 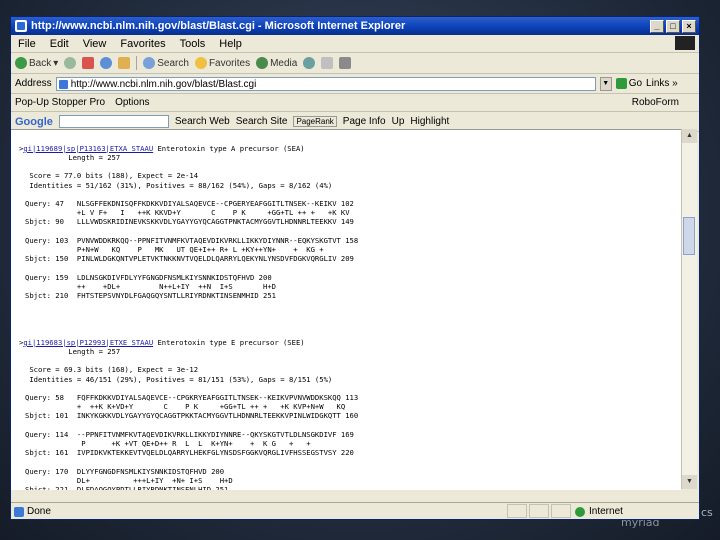 What do you see at coordinates (21, 26) in the screenshot?
I see `ie-icon` at bounding box center [21, 26].